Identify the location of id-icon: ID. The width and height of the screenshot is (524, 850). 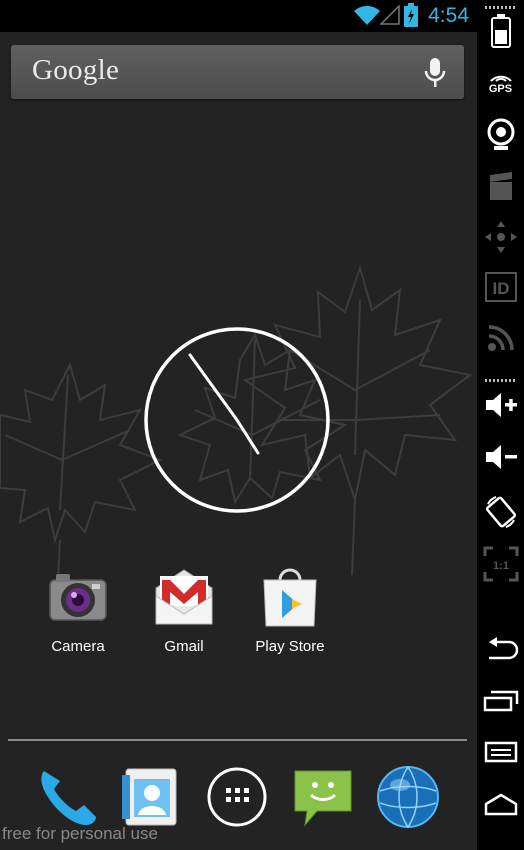
(500, 287).